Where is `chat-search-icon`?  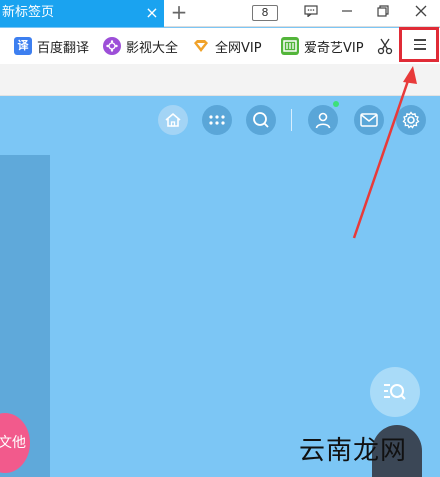
chat-search-icon is located at coordinates (395, 392).